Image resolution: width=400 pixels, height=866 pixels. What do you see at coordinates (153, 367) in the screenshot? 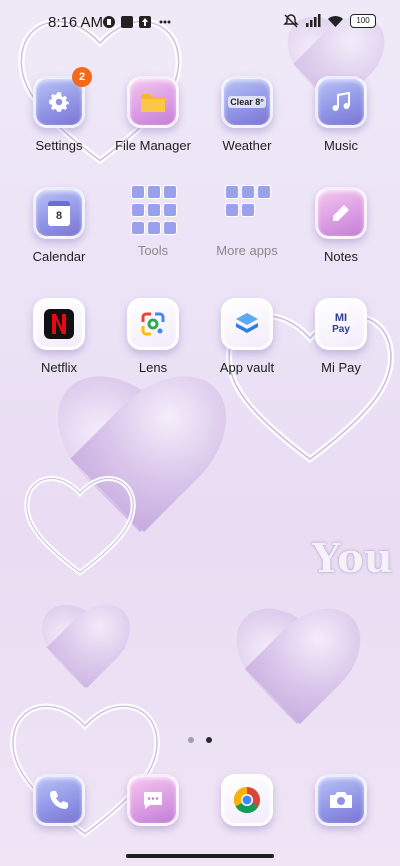
I see `app-label: Lens` at bounding box center [153, 367].